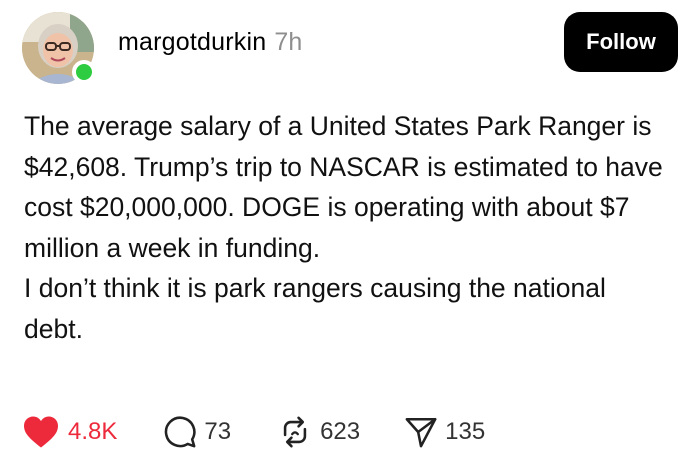  I want to click on like-count: 4.8K, so click(93, 431).